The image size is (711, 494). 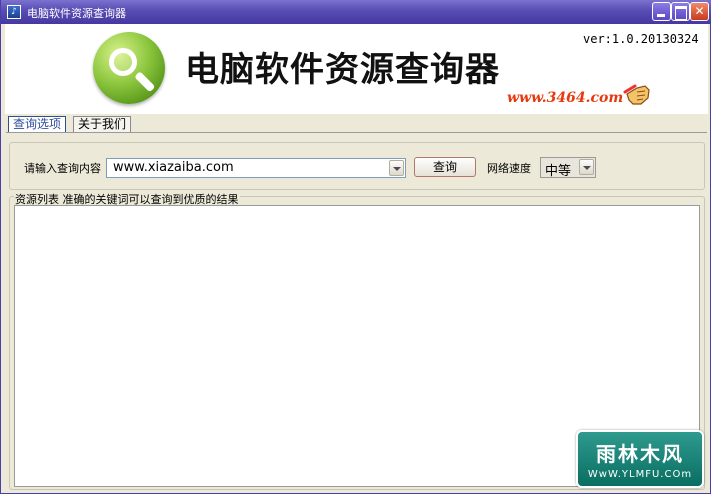 I want to click on app-title: 电脑软件资源查询器, so click(x=342, y=70).